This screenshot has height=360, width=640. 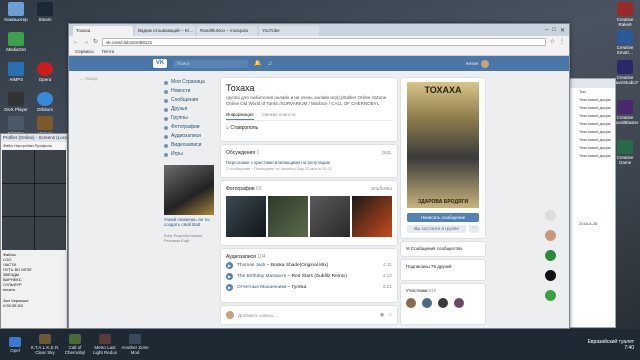 What do you see at coordinates (382, 315) in the screenshot?
I see `camera-icon: ◉` at bounding box center [382, 315].